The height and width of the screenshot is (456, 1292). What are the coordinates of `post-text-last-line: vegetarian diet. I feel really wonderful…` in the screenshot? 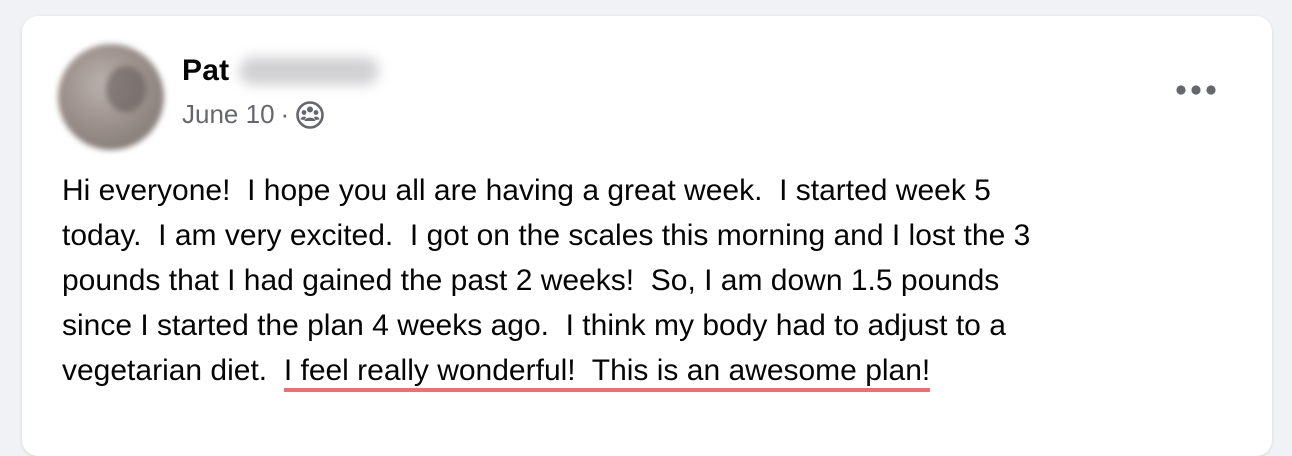 It's located at (647, 370).